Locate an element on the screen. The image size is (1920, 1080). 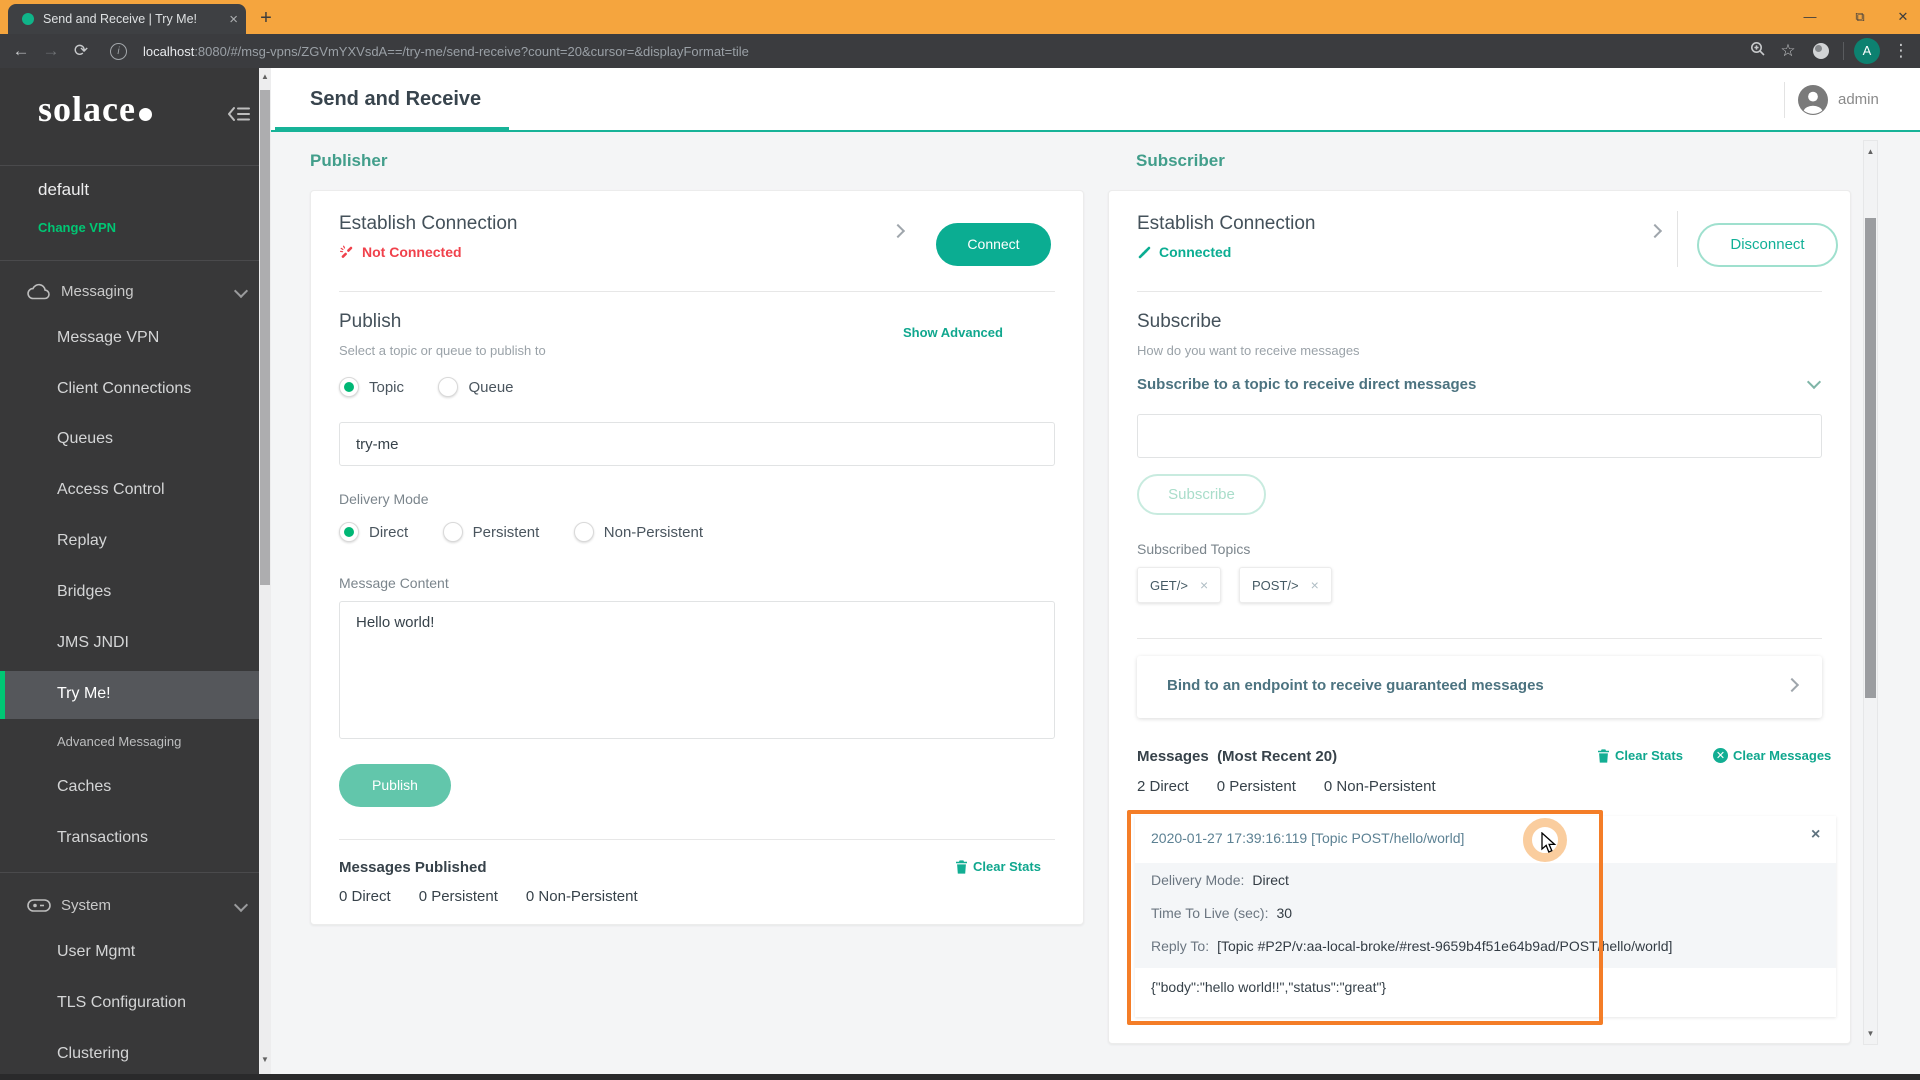
zoom-icon is located at coordinates (1758, 51).